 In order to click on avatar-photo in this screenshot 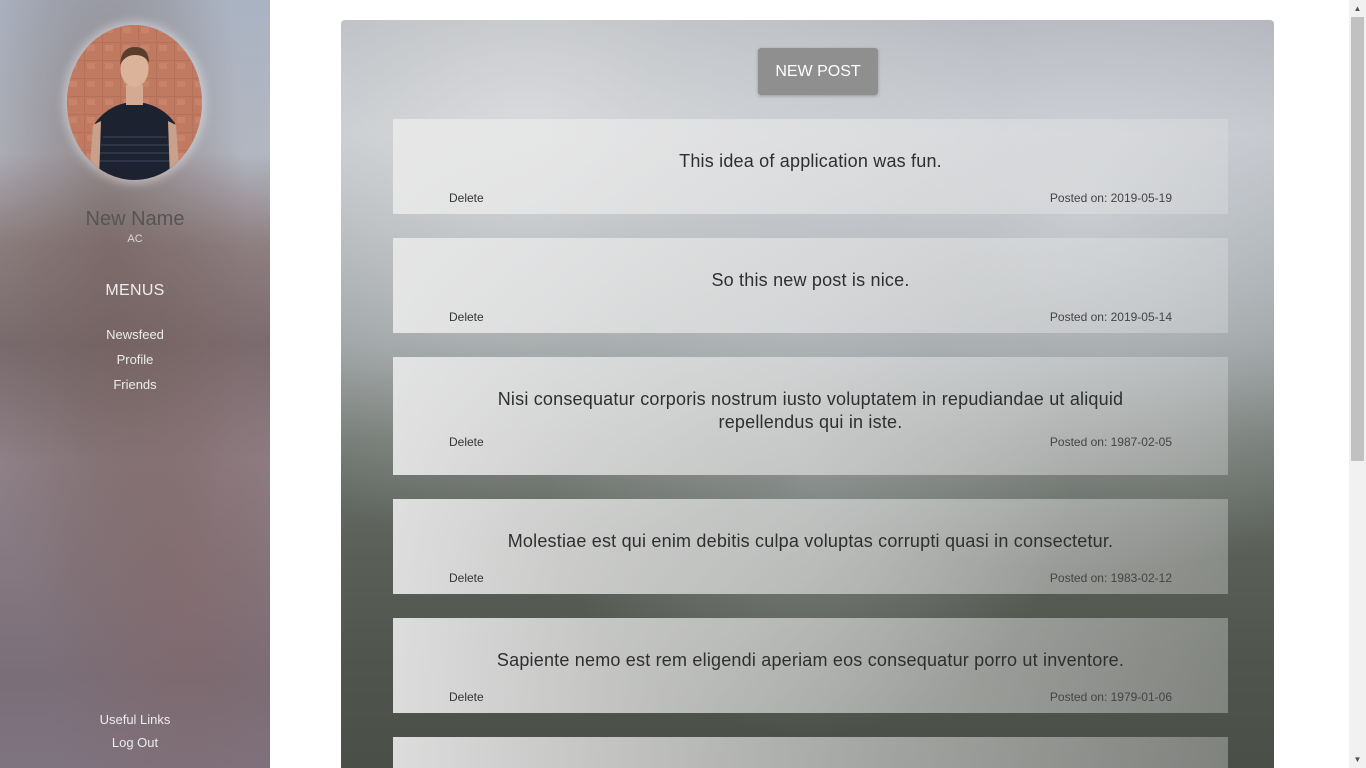, I will do `click(134, 102)`.